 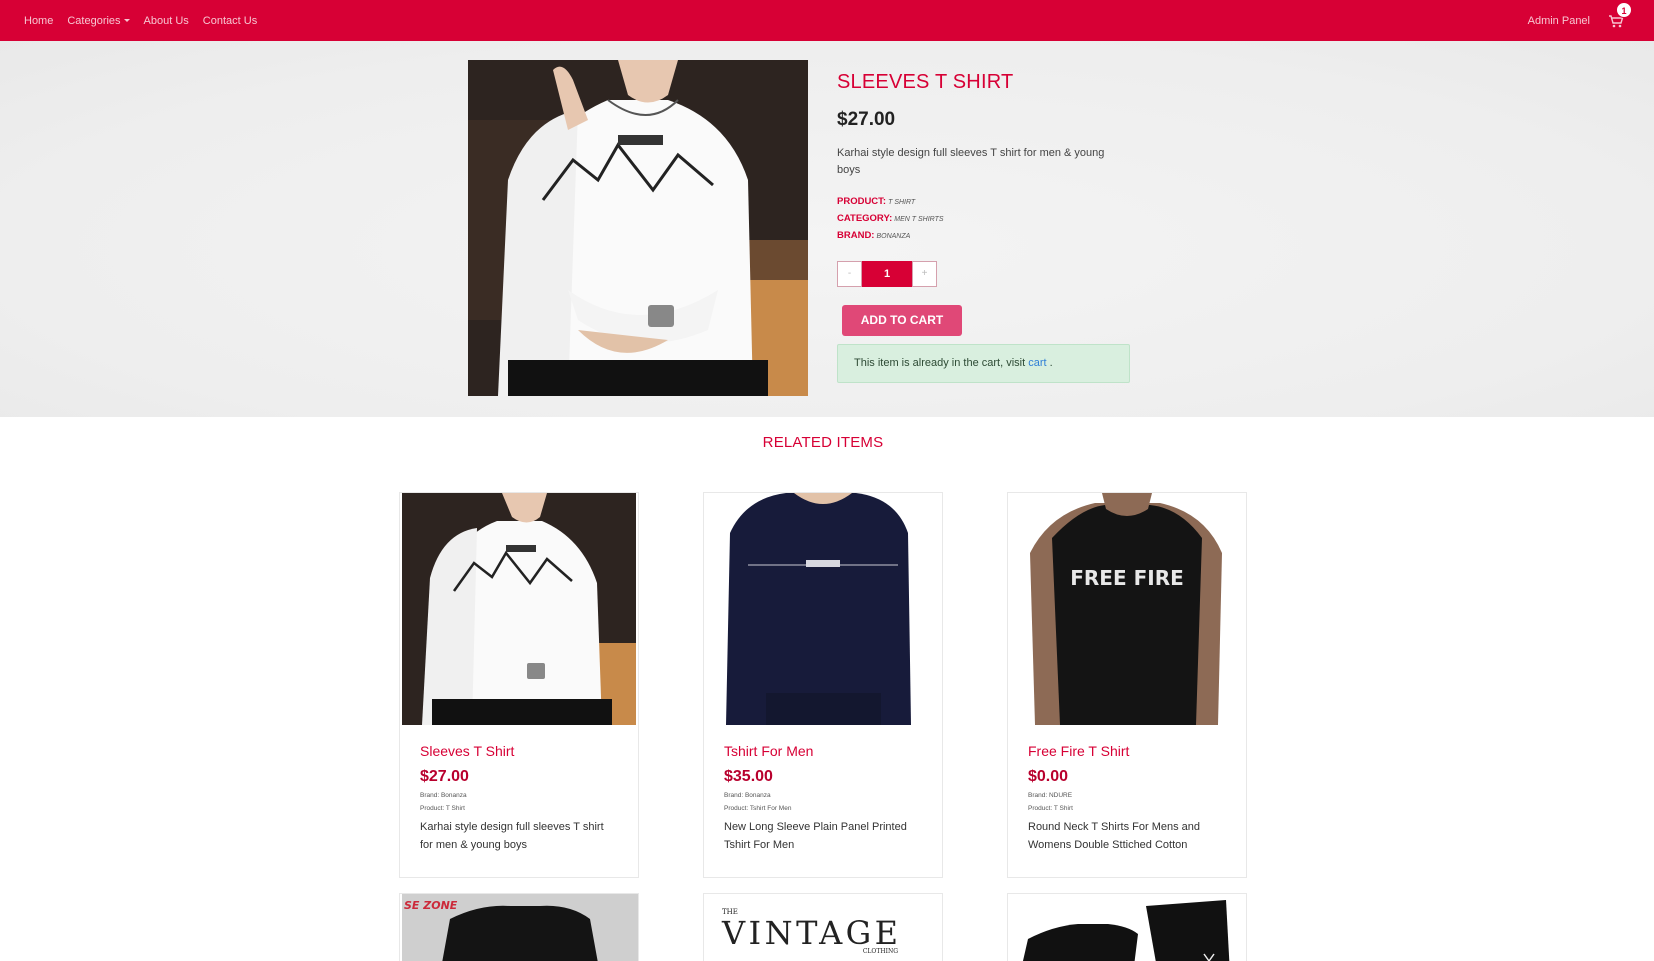 I want to click on meta-value: BONANZA, so click(x=893, y=236).